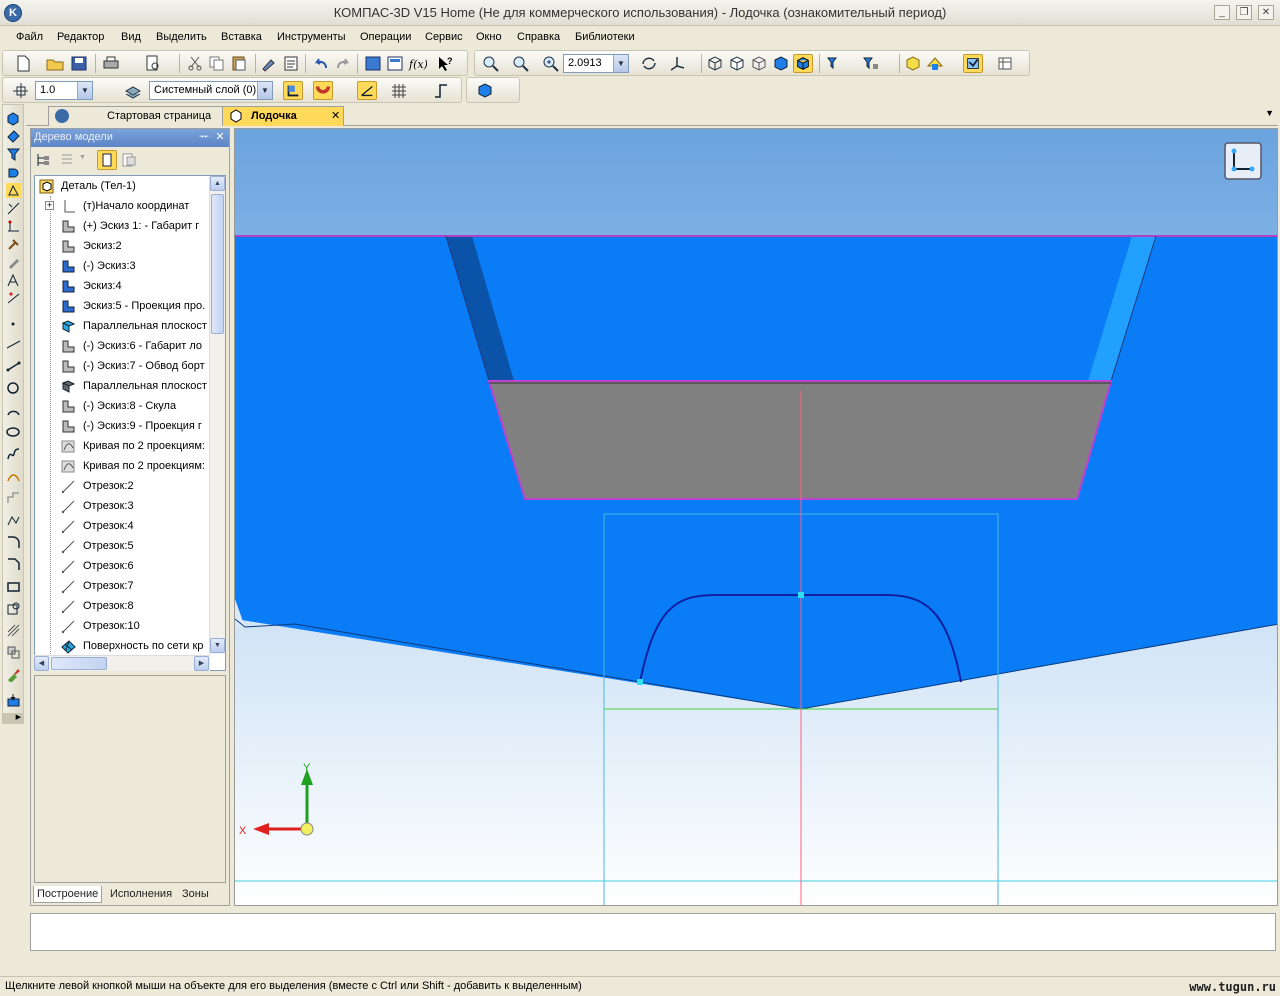 This screenshot has height=996, width=1280. I want to click on wireframe-icon, so click(715, 63).